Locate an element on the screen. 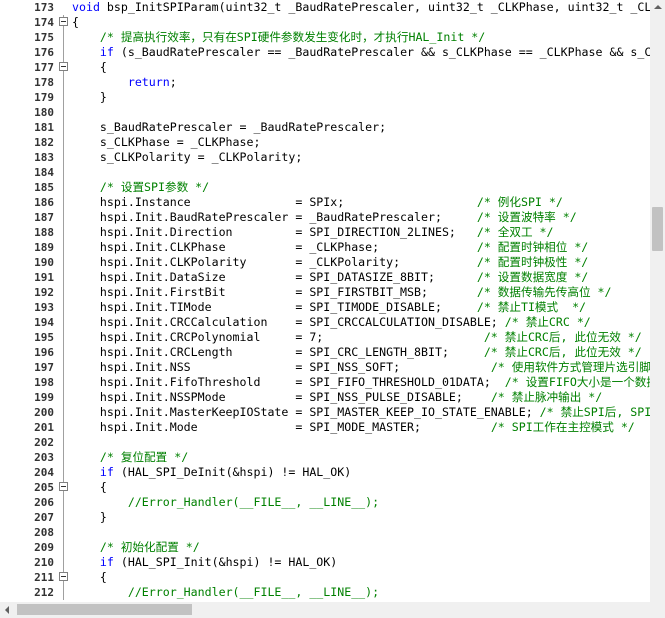 The image size is (665, 618). code-line: 211 { is located at coordinates (325, 577).